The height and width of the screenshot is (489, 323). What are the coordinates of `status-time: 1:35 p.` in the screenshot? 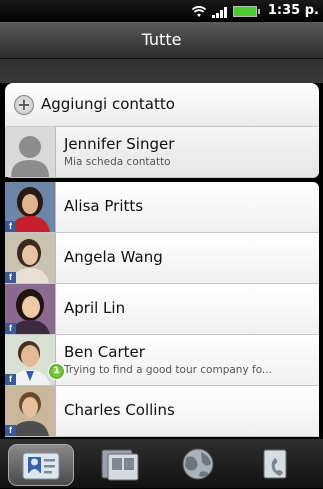 It's located at (293, 10).